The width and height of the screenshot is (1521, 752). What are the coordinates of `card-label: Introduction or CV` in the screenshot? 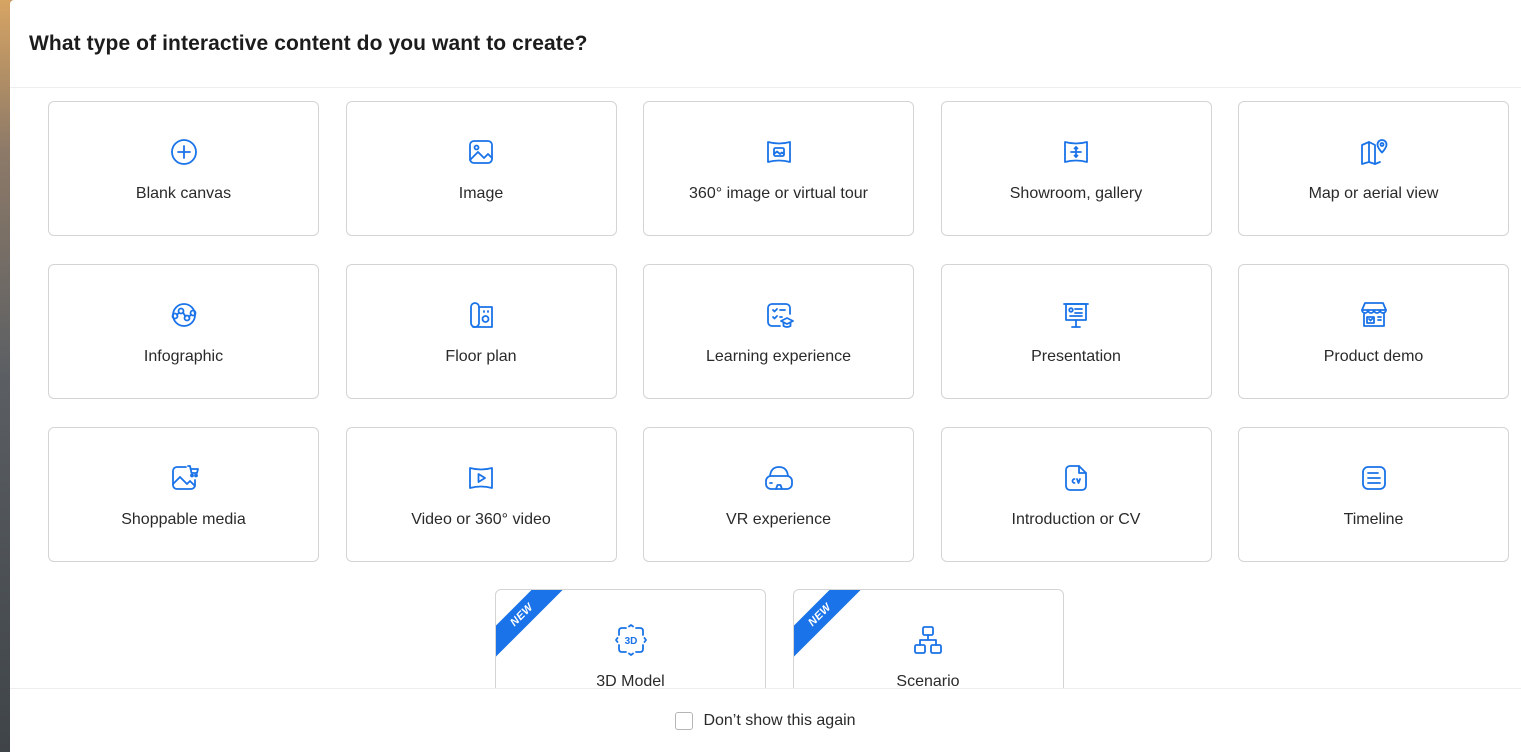 It's located at (1076, 519).